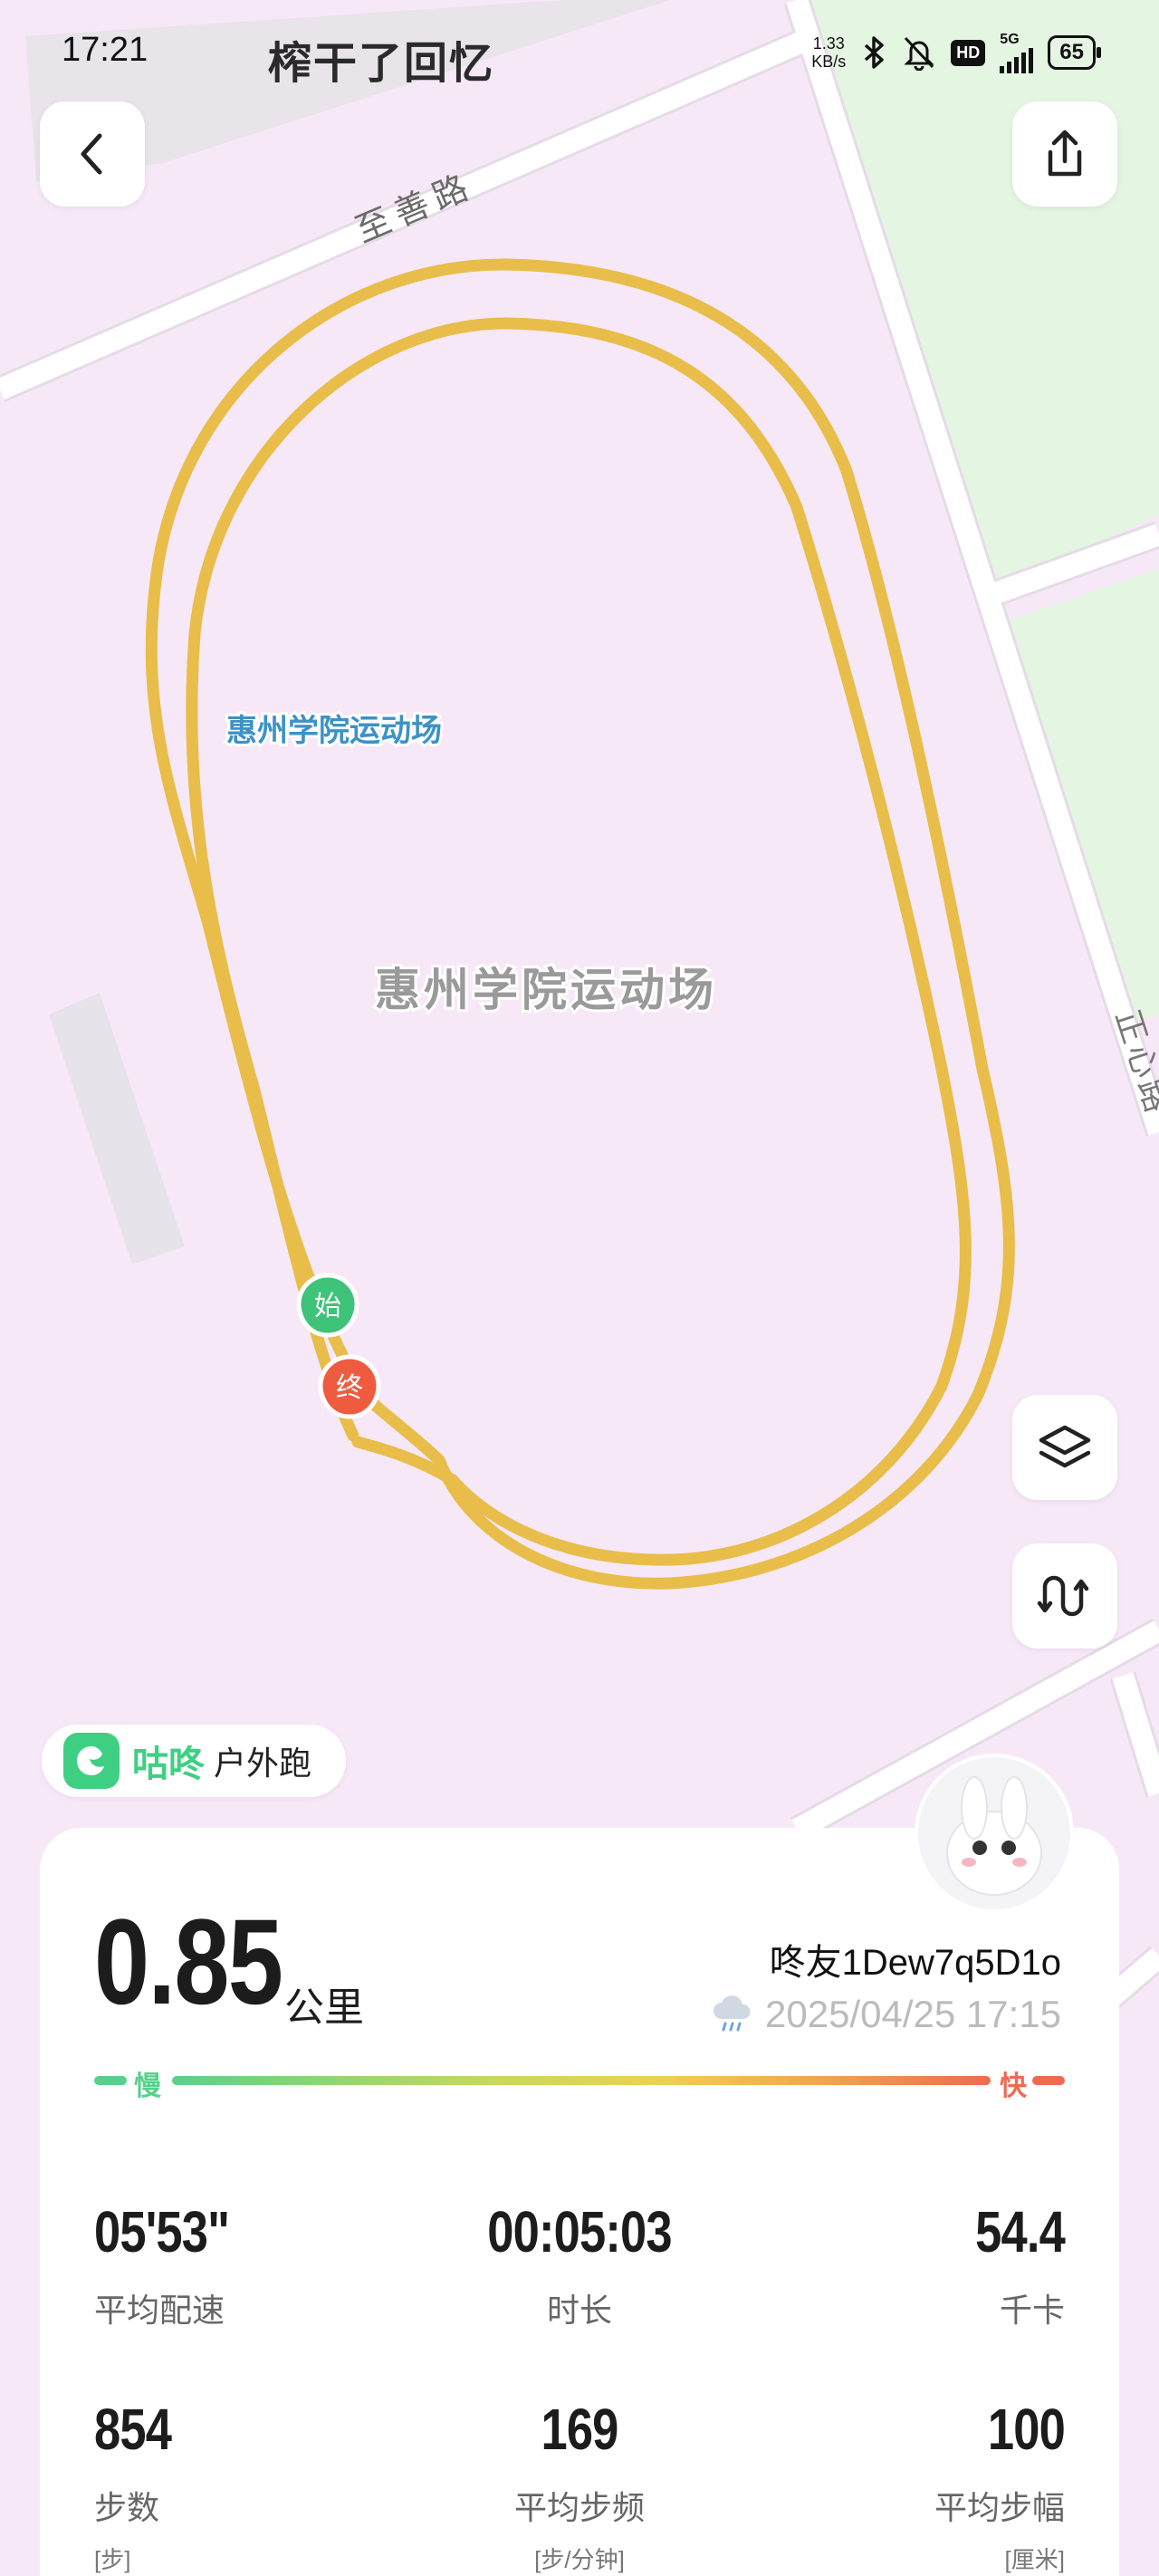 Image resolution: width=1159 pixels, height=2576 pixels. What do you see at coordinates (915, 1963) in the screenshot?
I see `username: 咚友1Dew7q5D1o` at bounding box center [915, 1963].